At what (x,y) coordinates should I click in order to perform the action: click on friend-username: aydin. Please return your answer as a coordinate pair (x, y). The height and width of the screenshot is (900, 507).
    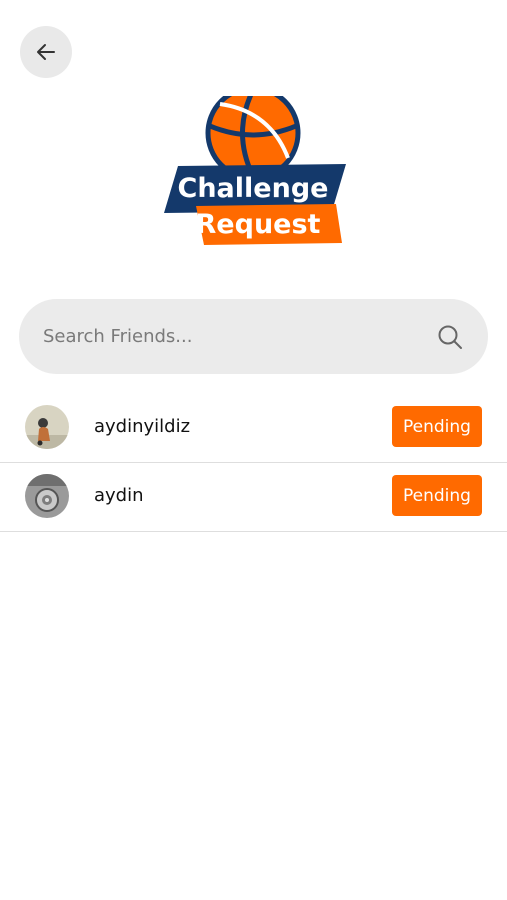
    Looking at the image, I should click on (119, 495).